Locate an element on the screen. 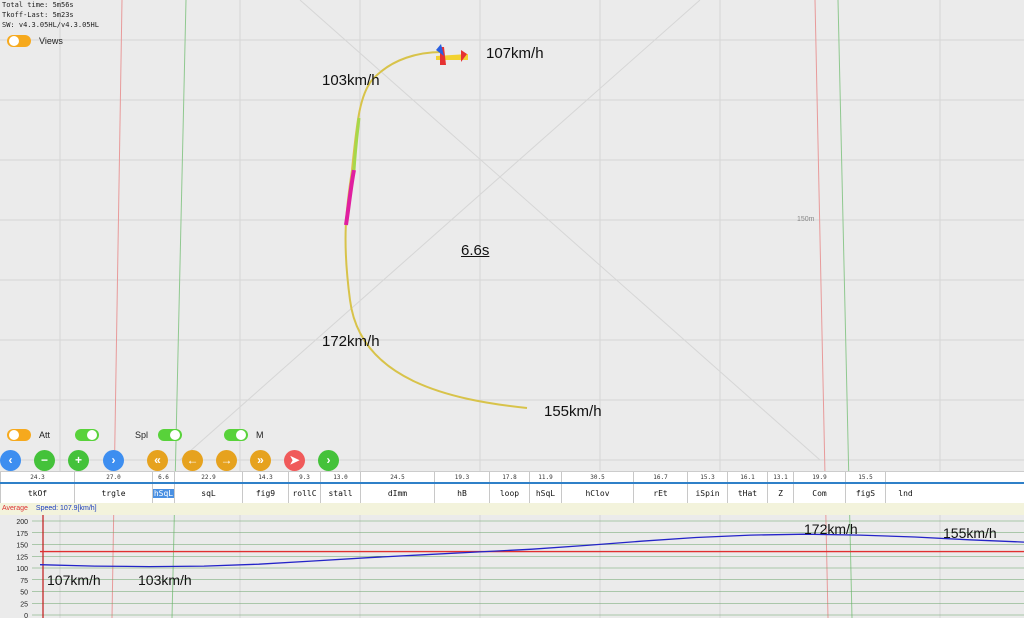 The height and width of the screenshot is (618, 1024). fast-forward-button: » is located at coordinates (260, 460).